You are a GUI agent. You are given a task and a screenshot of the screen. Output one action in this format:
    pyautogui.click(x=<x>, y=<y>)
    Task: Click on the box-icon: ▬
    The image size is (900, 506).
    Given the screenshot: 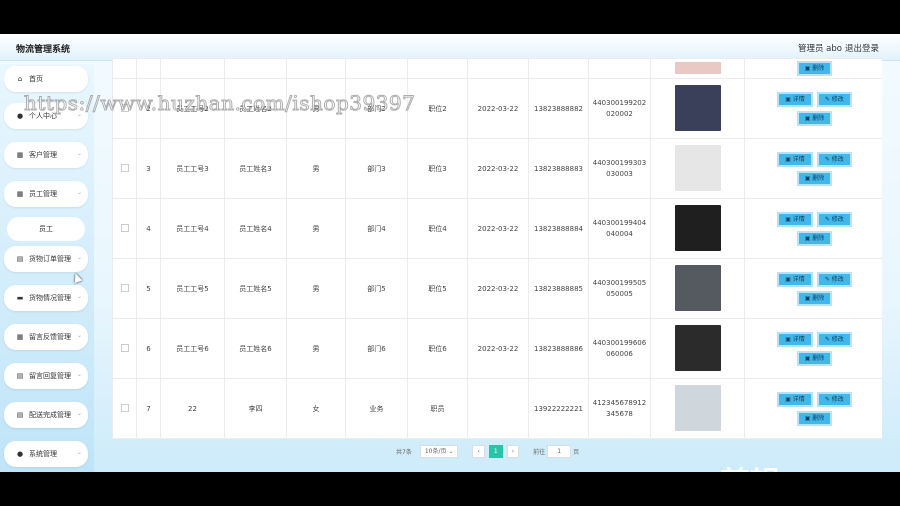 What is the action you would take?
    pyautogui.click(x=20, y=298)
    